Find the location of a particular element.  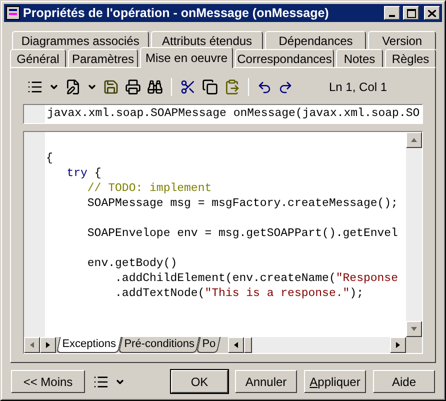

maximize-icon is located at coordinates (411, 13).